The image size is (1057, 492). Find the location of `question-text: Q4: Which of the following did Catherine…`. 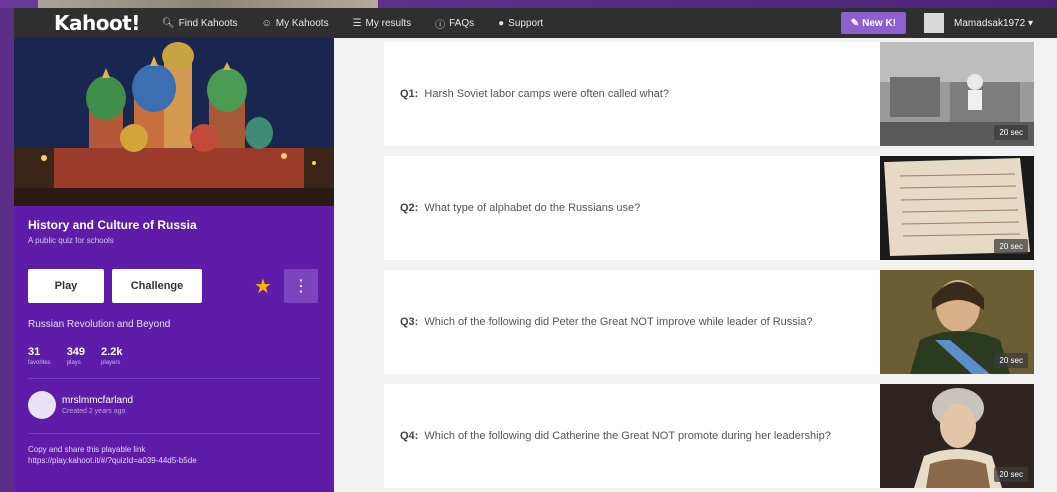

question-text: Q4: Which of the following did Catherine… is located at coordinates (632, 436).